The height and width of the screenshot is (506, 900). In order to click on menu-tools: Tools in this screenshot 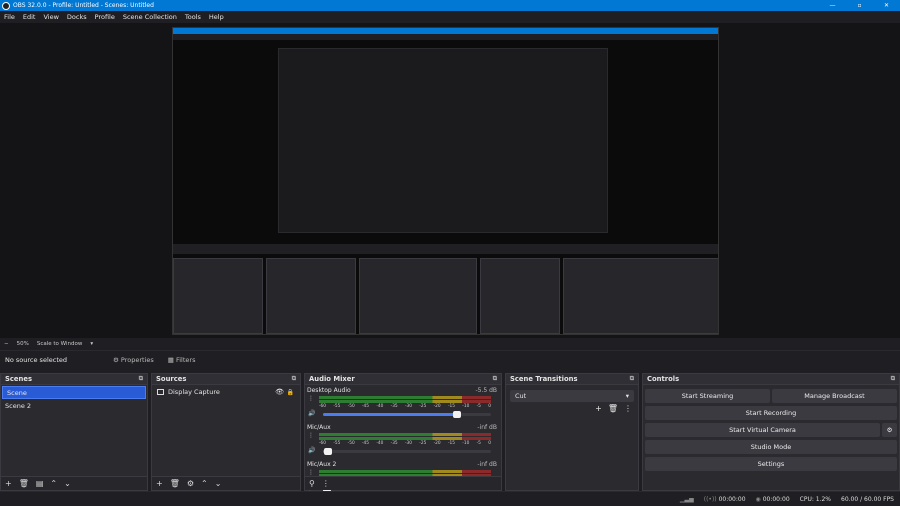, I will do `click(193, 17)`.